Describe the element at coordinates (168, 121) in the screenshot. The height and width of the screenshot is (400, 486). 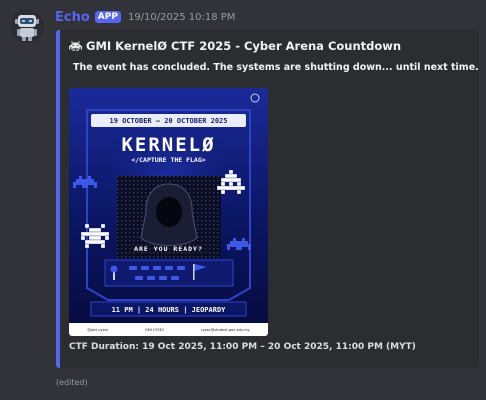
I see `poster-dates: 19 OCTOBER – 20 OCTOBER 2025` at that location.